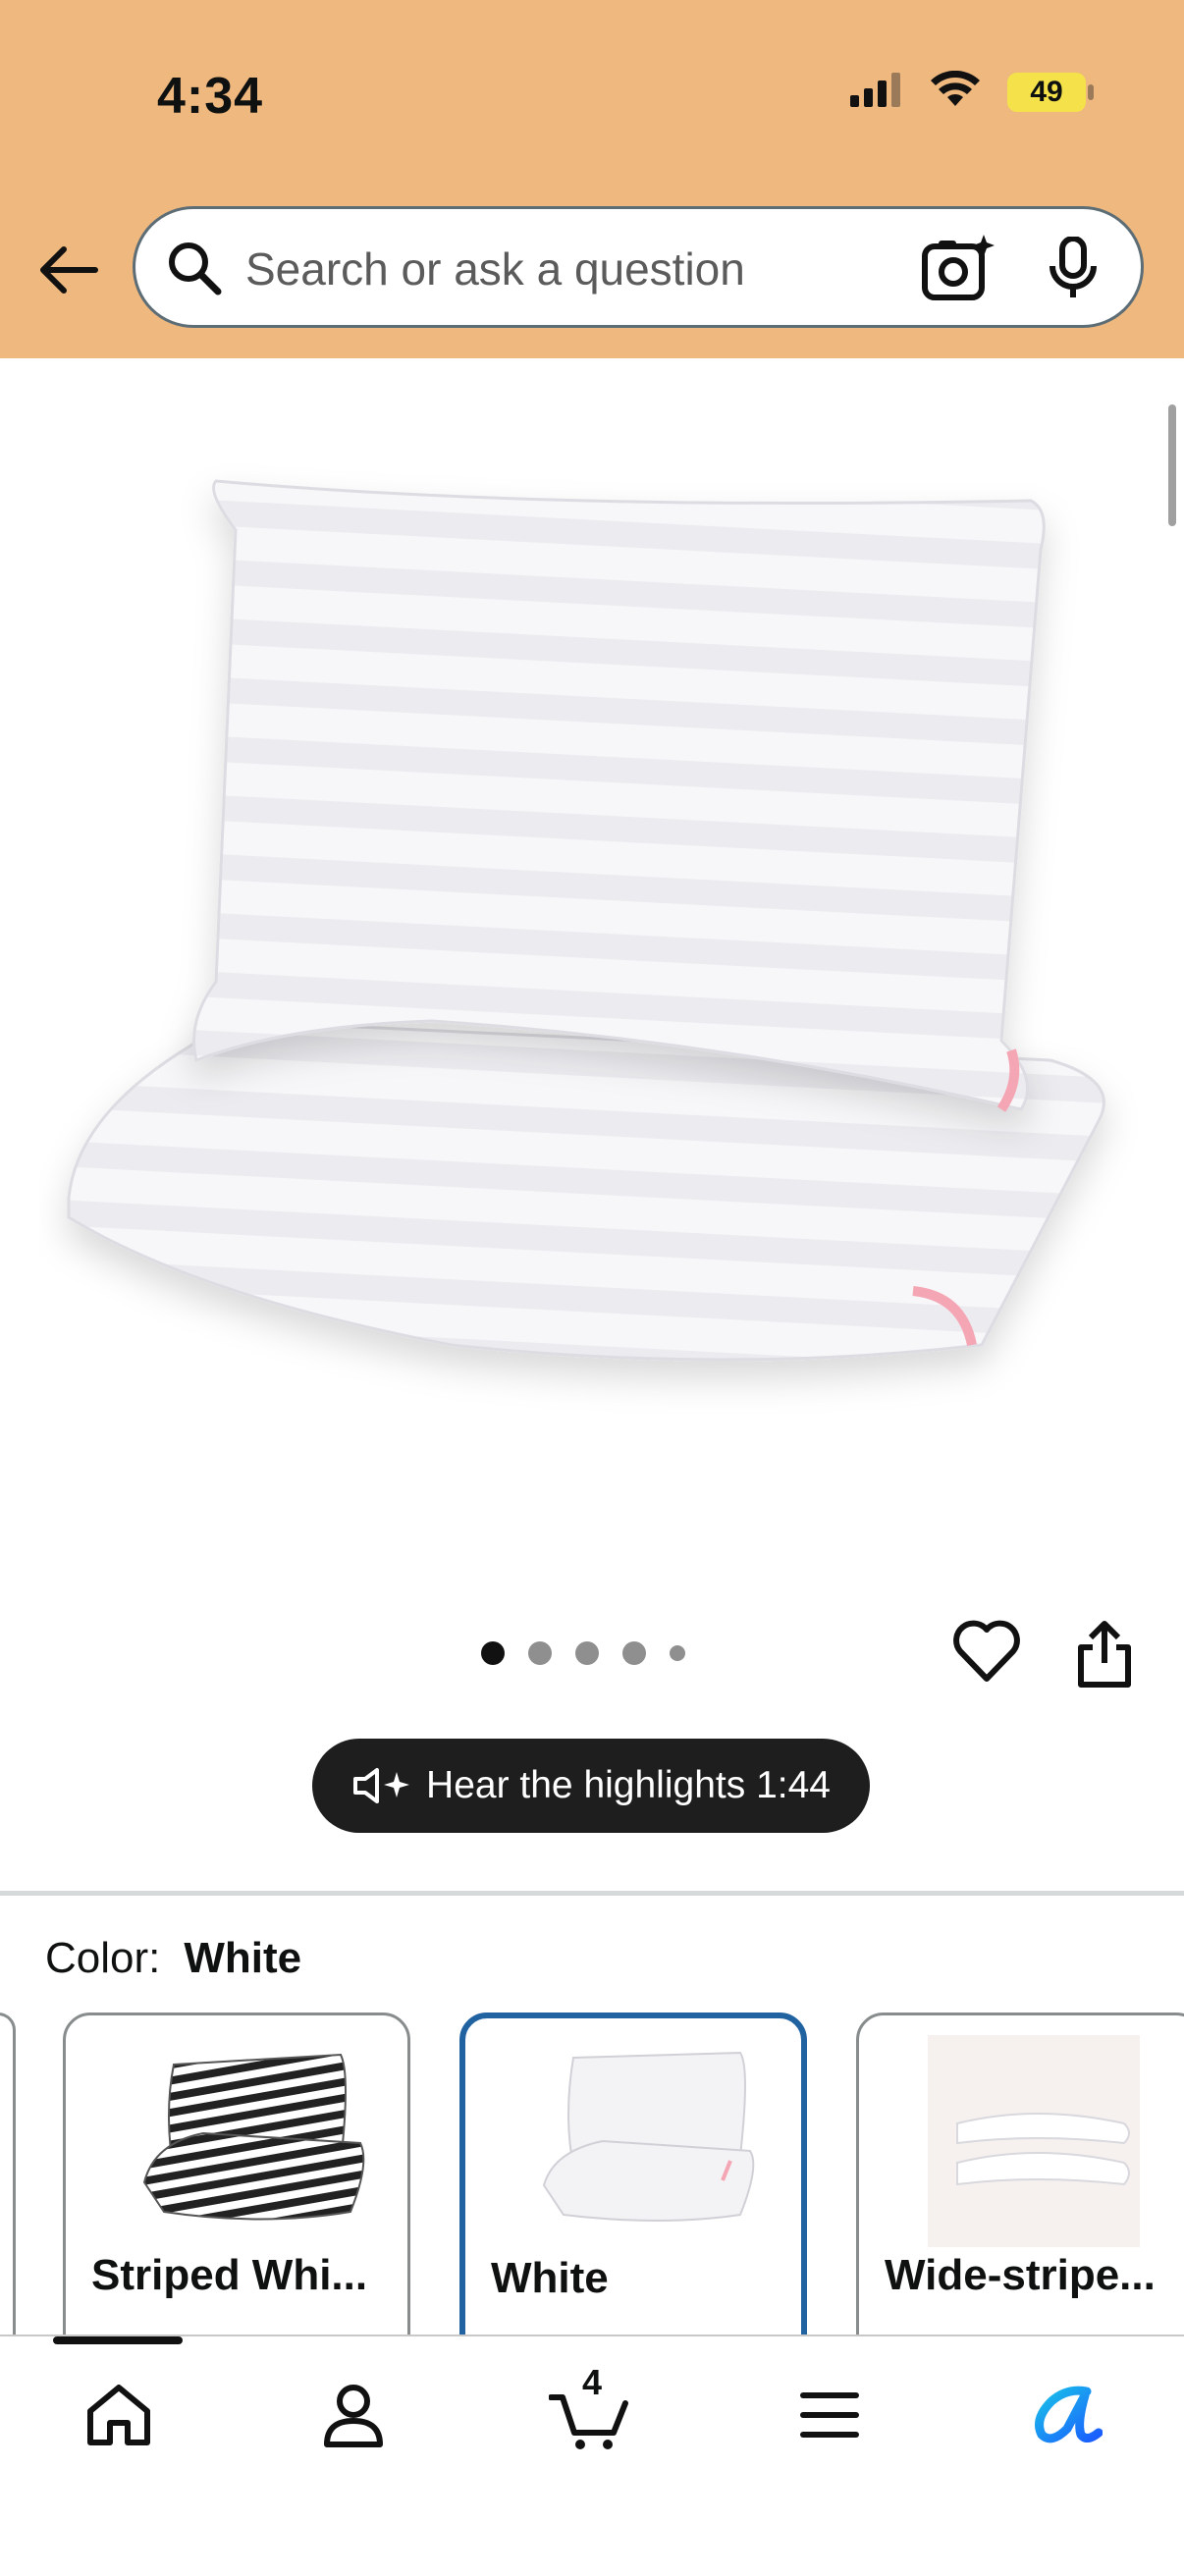 This screenshot has width=1184, height=2576. I want to click on hear-highlights-button: Hear the highlights 1:44, so click(591, 1786).